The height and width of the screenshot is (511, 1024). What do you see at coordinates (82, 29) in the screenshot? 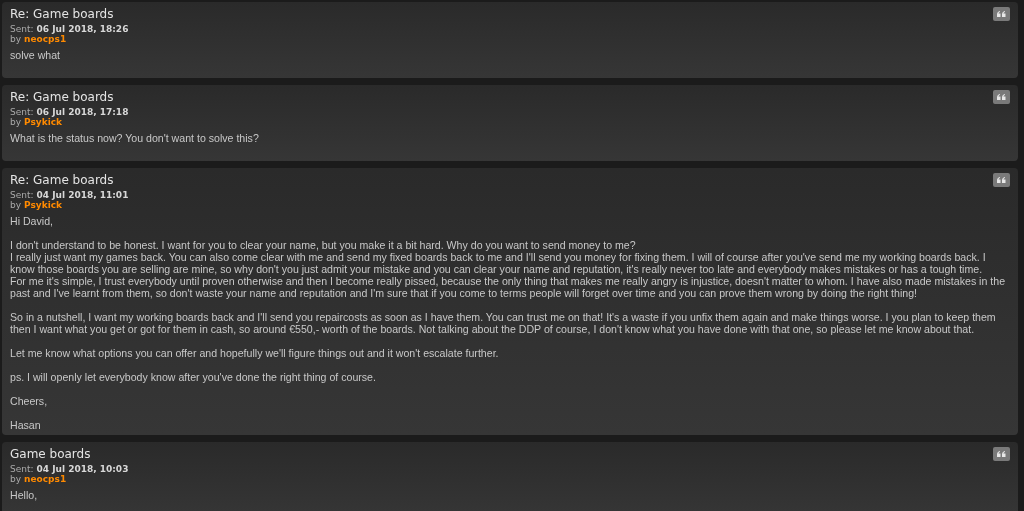
I see `sent-date: 06 Jul 2018, 18:26` at bounding box center [82, 29].